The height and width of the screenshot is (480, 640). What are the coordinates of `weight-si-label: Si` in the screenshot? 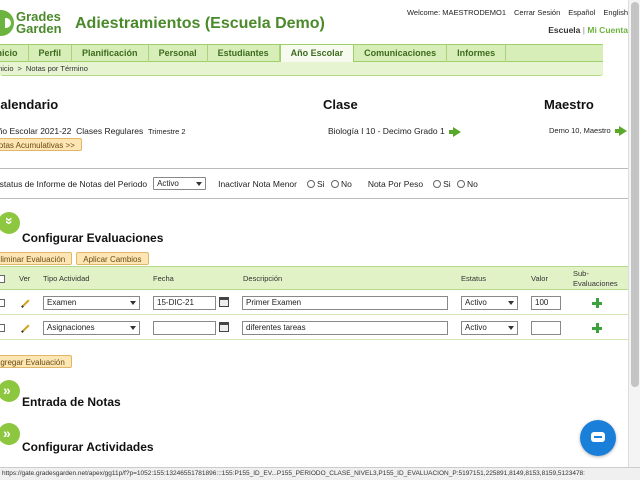 It's located at (447, 183).